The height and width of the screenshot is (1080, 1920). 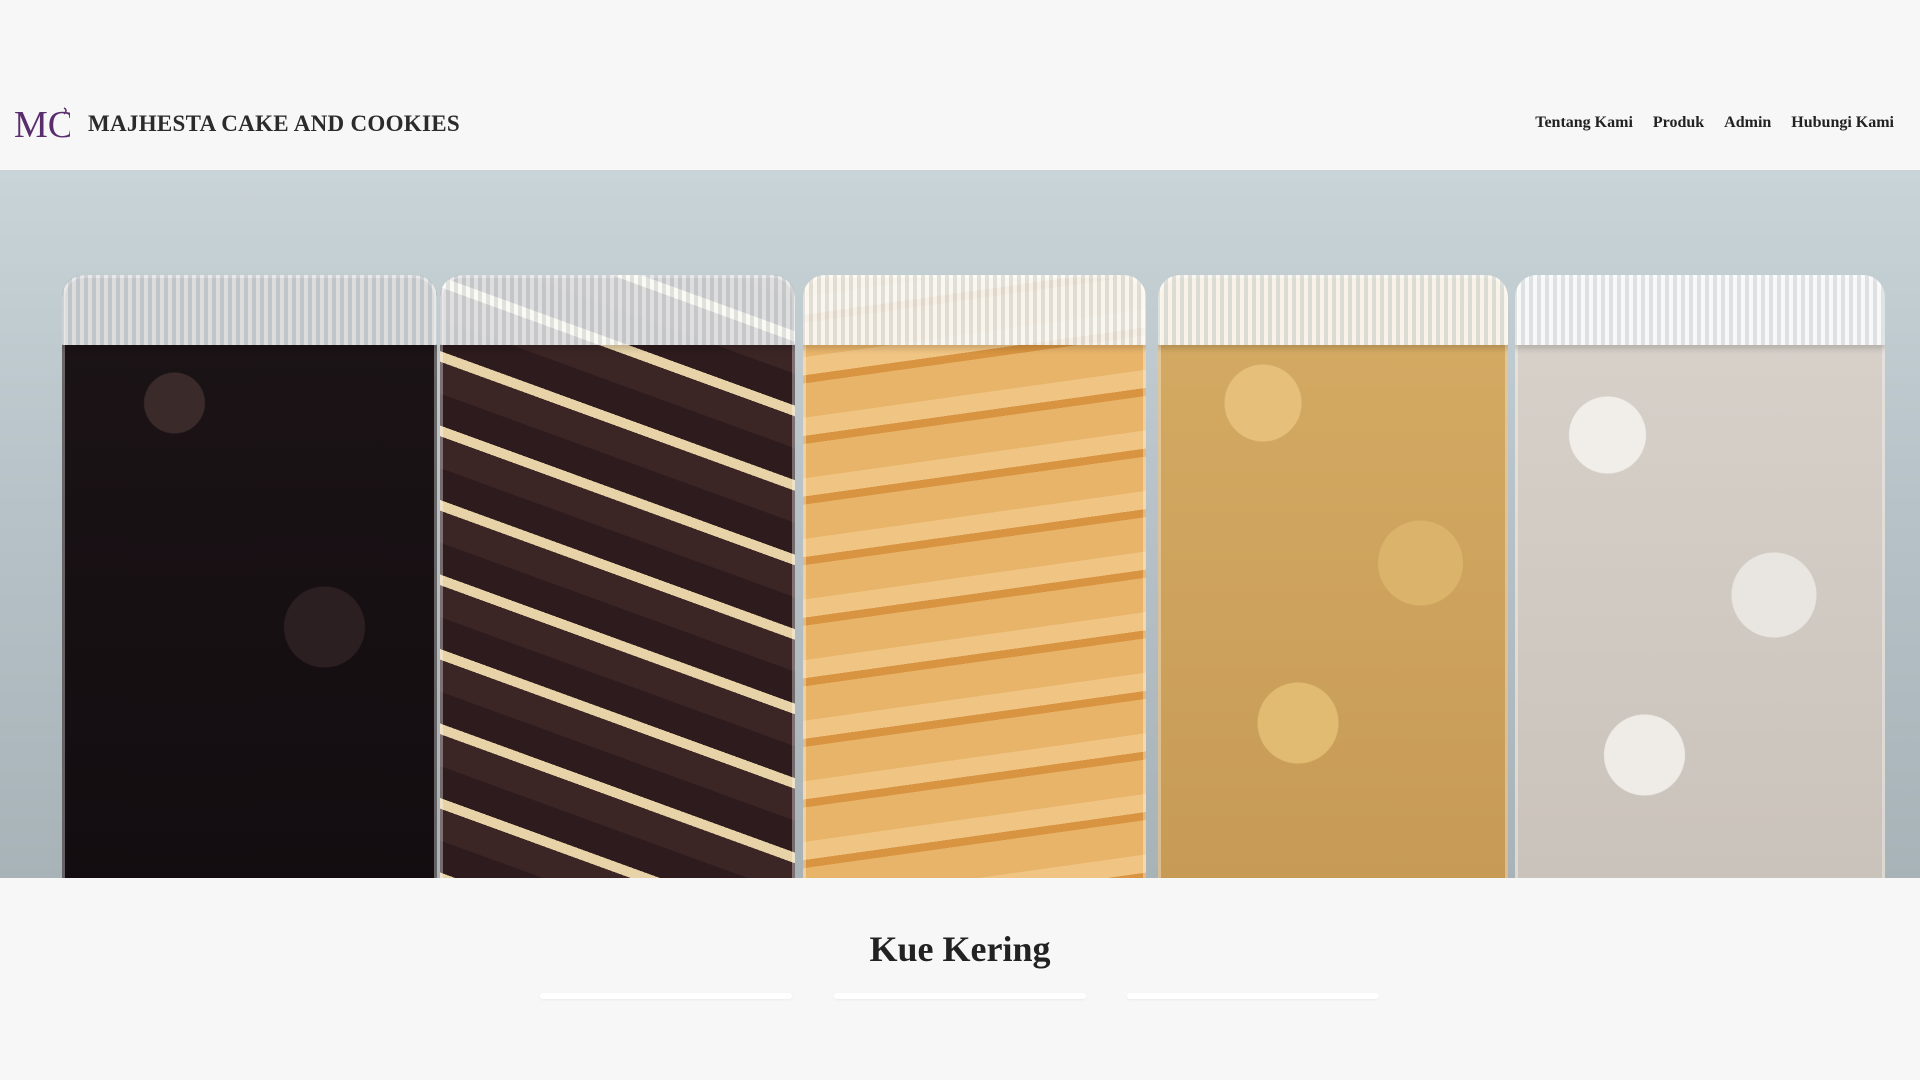 I want to click on logo-mark: MC, so click(x=42, y=124).